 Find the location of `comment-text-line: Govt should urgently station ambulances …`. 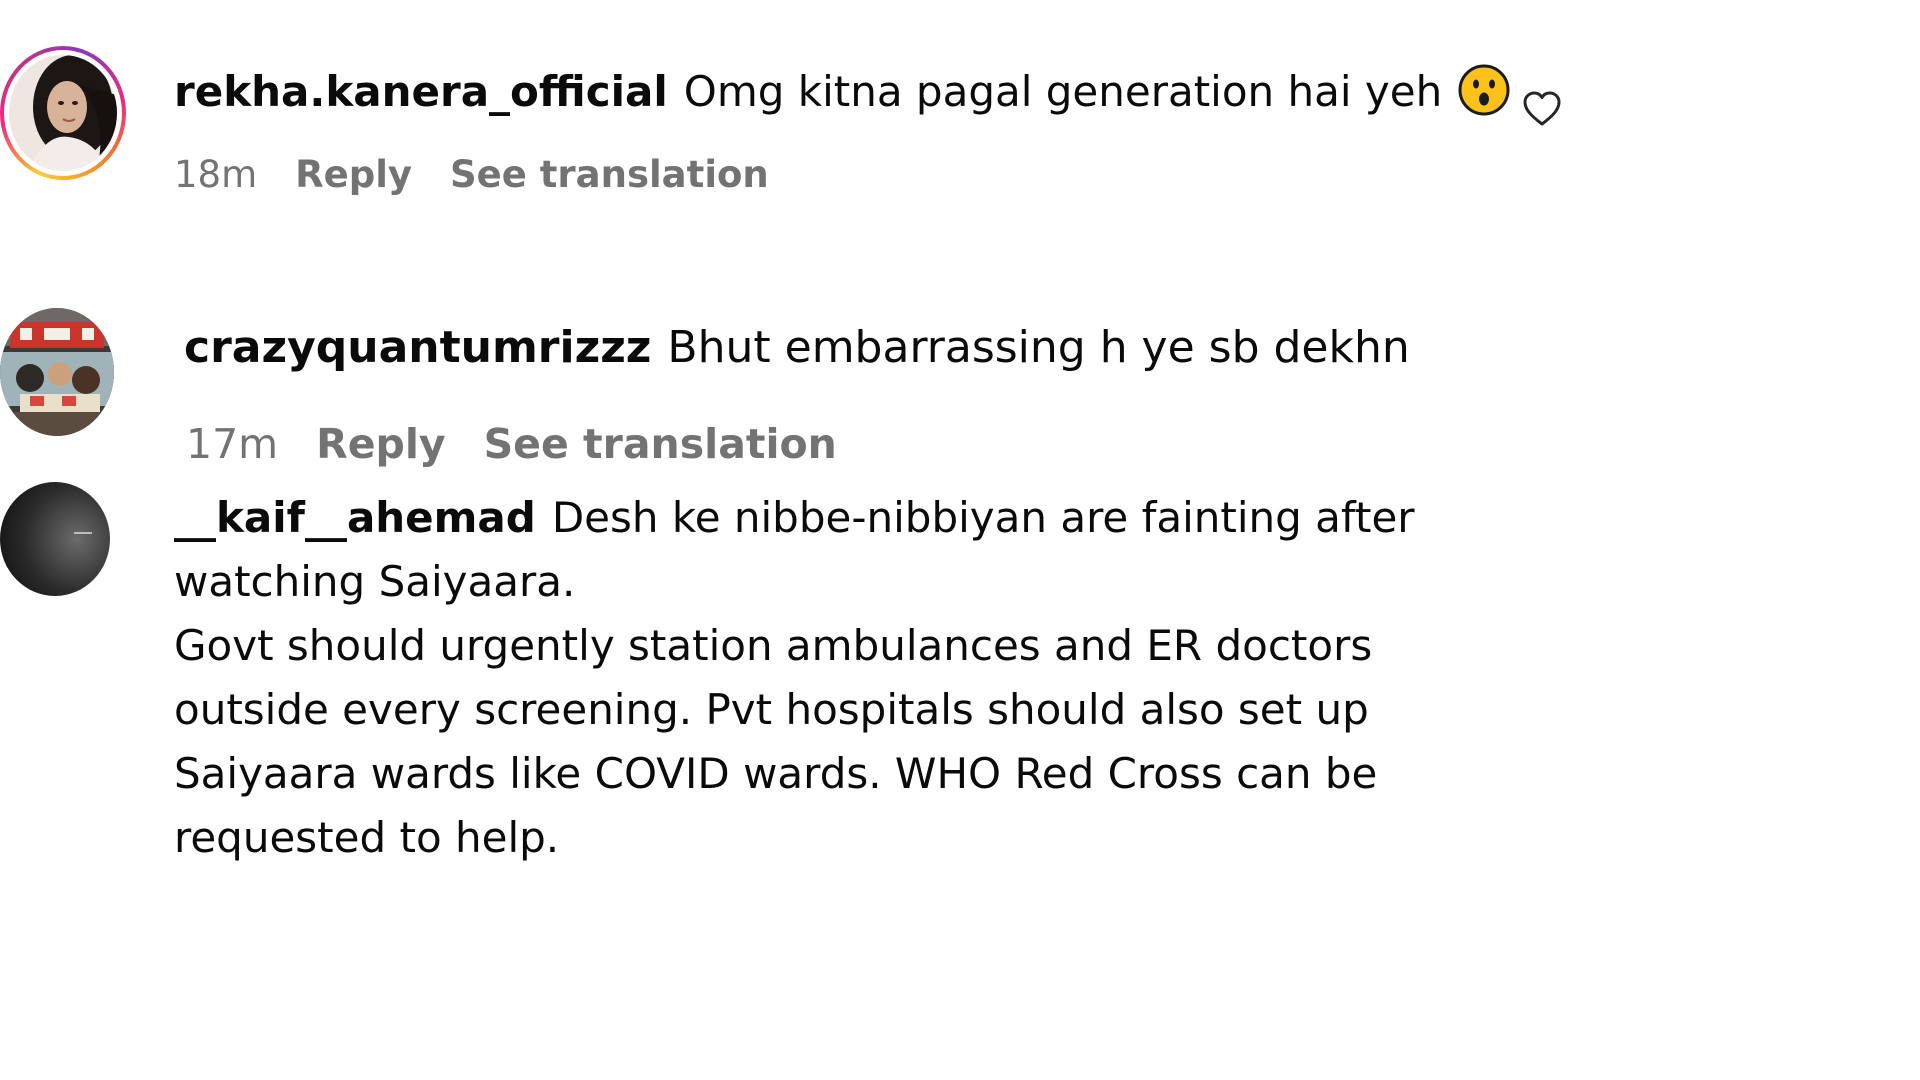

comment-text-line: Govt should urgently station ambulances … is located at coordinates (773, 645).